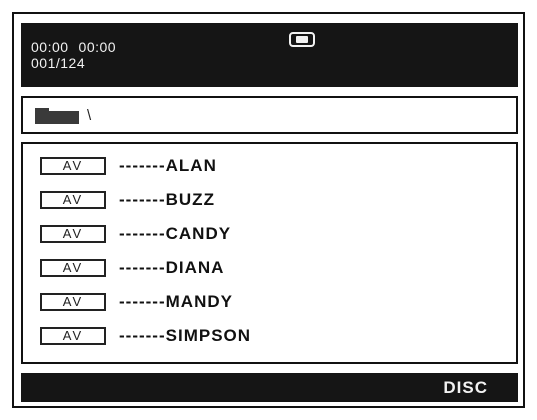  Describe the element at coordinates (269, 166) in the screenshot. I see `list-item: AV -------ALAN` at that location.